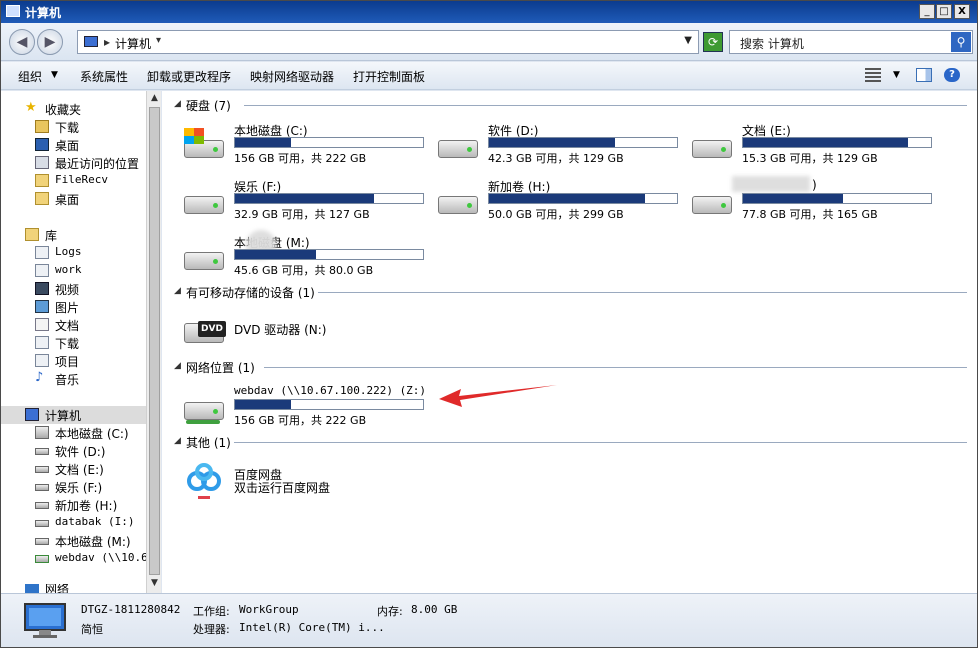  Describe the element at coordinates (73, 505) in the screenshot. I see `nav-drive-h: 新加卷 (H:)` at that location.